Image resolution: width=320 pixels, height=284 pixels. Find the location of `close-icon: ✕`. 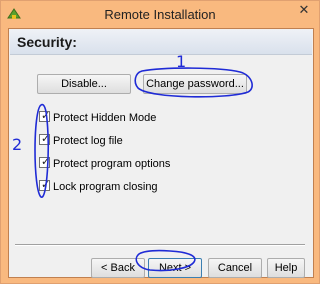

close-icon: ✕ is located at coordinates (304, 10).